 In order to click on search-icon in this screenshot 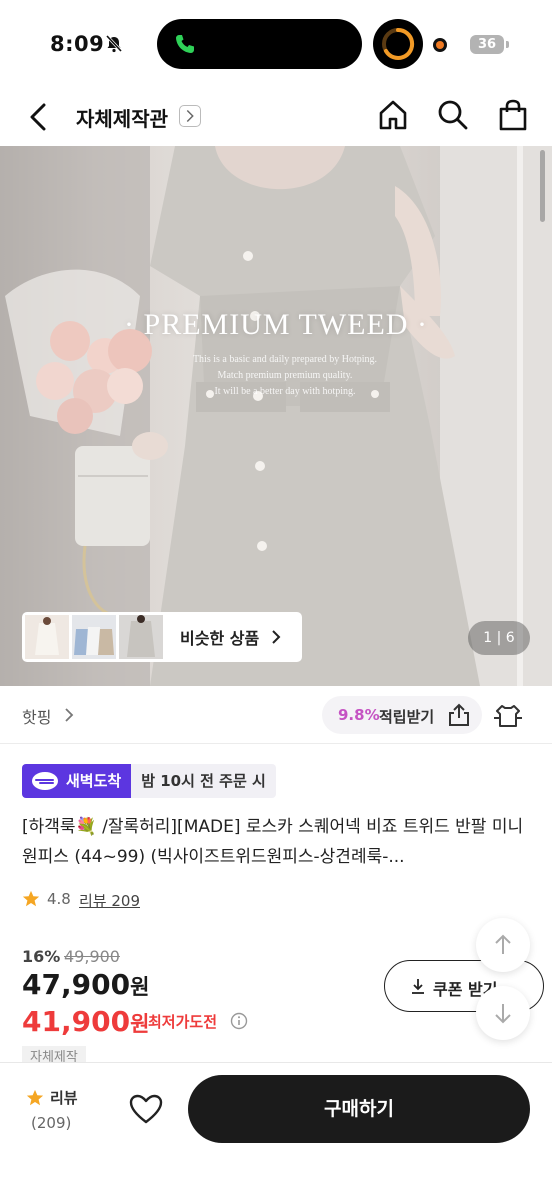, I will do `click(453, 115)`.